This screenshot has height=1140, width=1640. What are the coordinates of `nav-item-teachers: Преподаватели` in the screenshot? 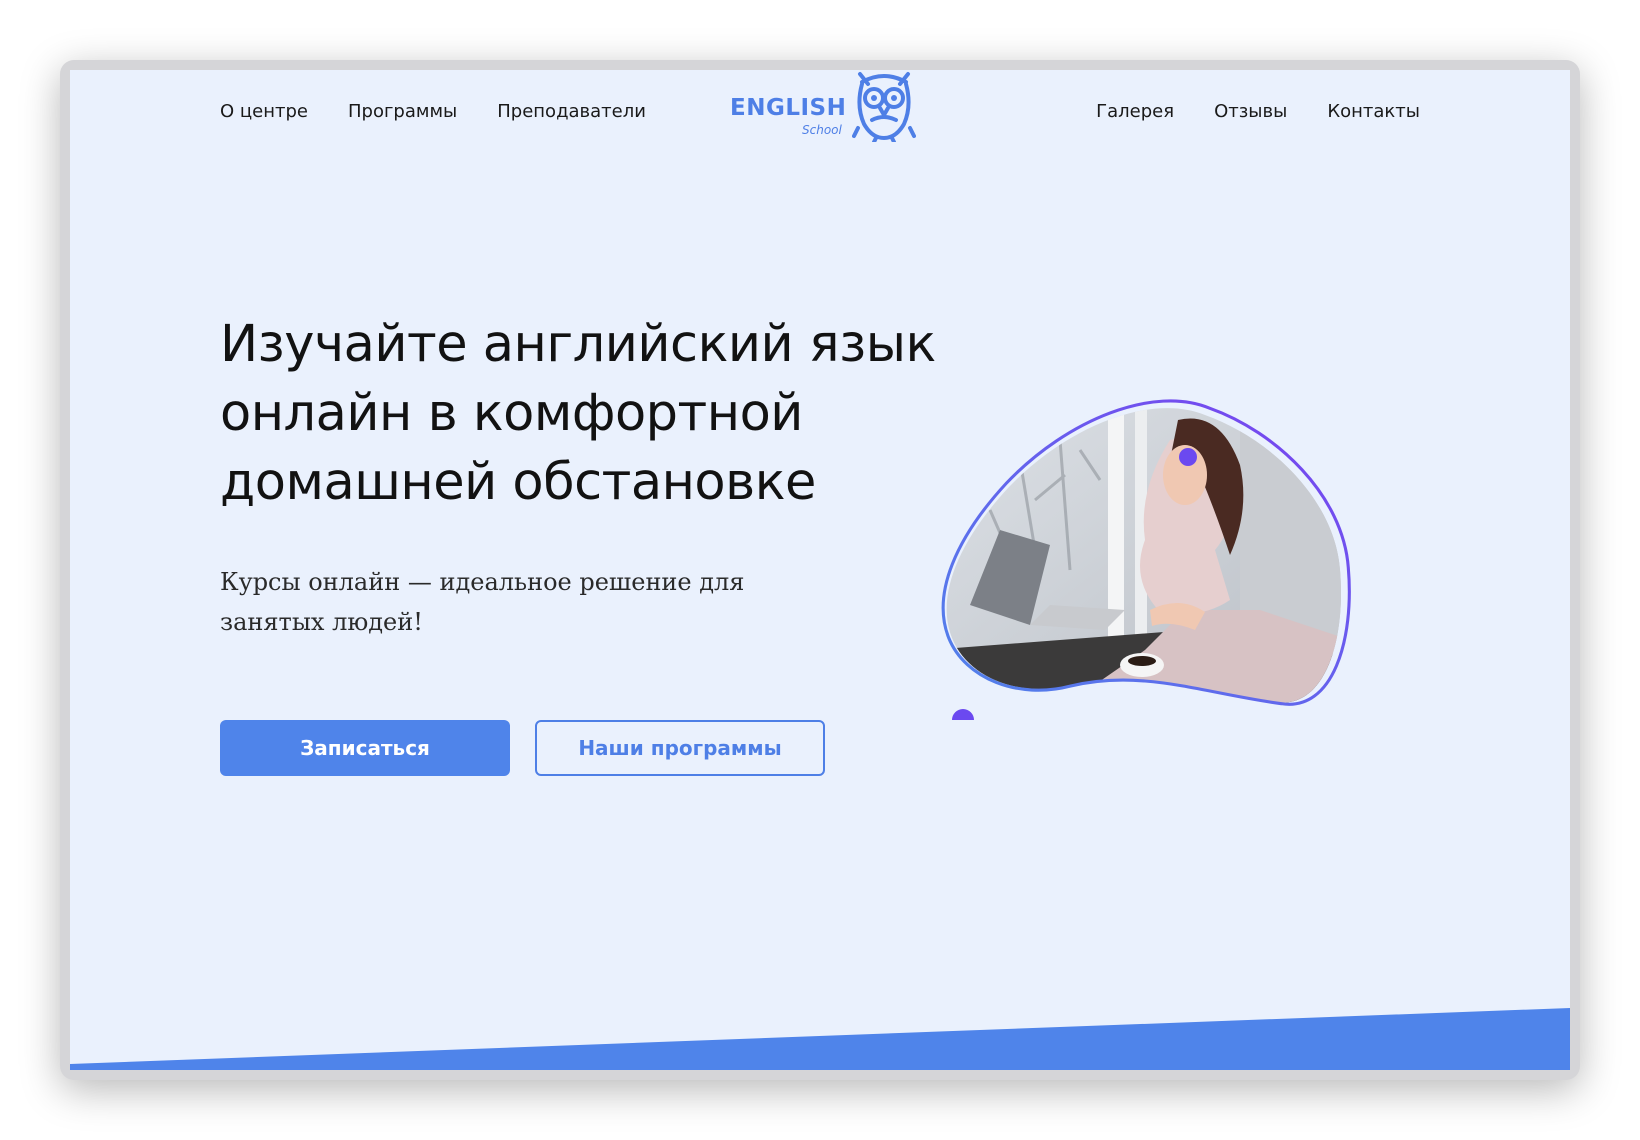 It's located at (571, 112).